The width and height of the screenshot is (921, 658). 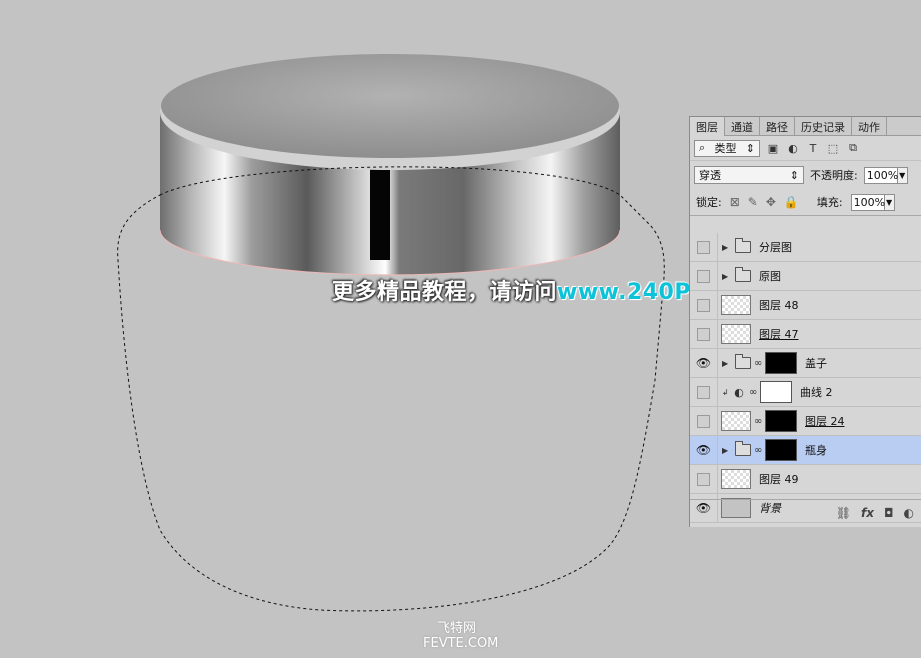 I want to click on promo-text: 更多精品教程，请访问, so click(x=445, y=292).